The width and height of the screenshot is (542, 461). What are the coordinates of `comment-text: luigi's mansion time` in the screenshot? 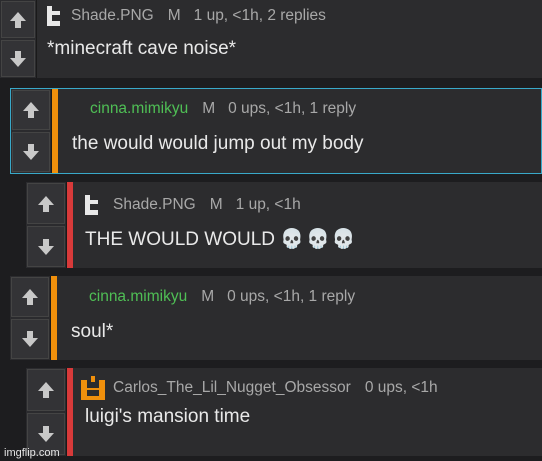 It's located at (168, 416).